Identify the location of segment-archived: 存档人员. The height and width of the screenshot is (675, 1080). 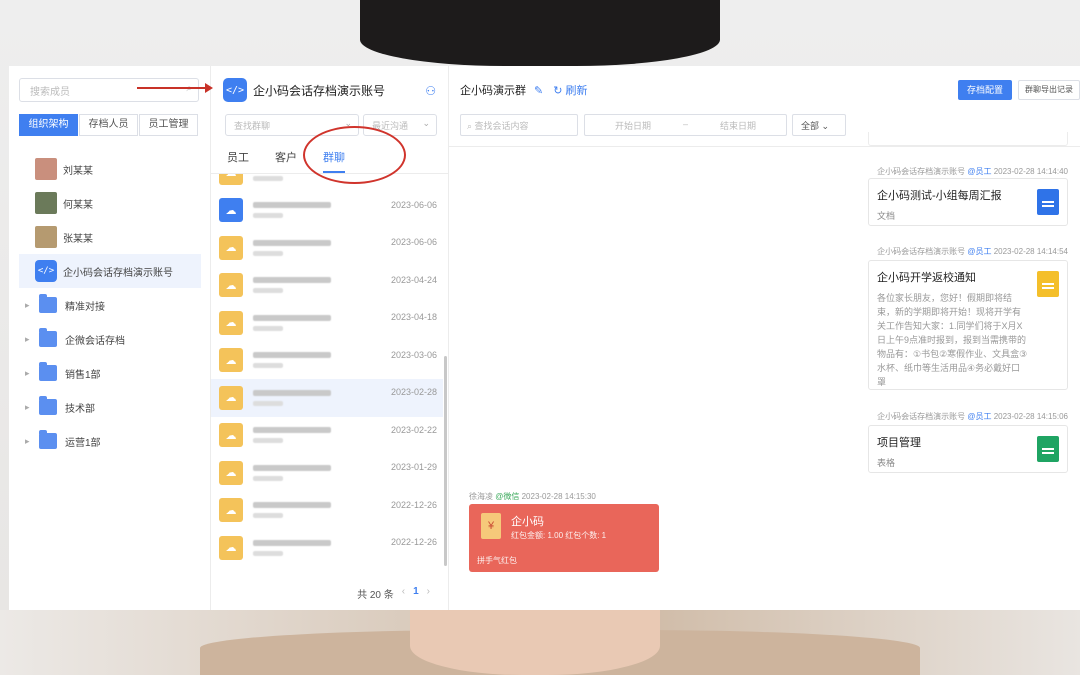
(108, 125).